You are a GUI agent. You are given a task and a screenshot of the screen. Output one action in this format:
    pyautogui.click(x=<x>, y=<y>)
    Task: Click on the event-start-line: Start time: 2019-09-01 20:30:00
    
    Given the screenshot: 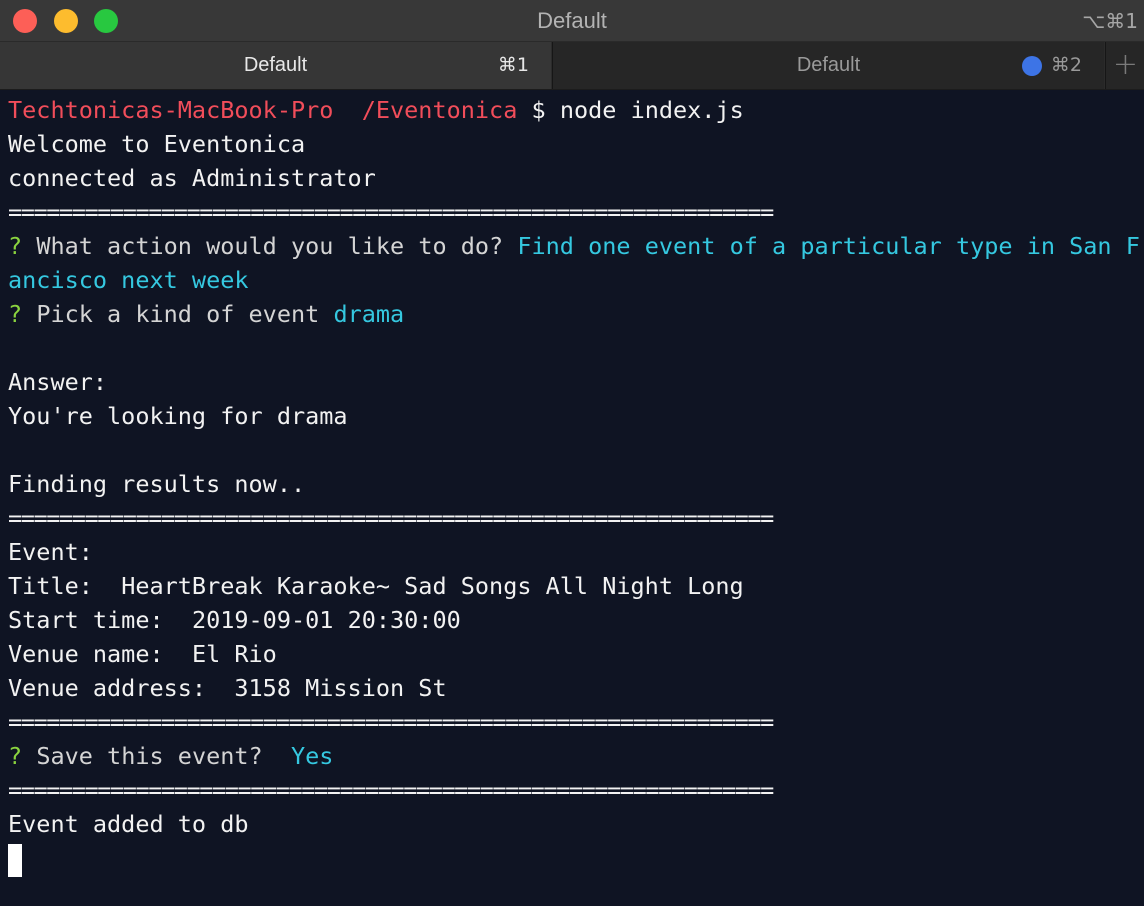 What is the action you would take?
    pyautogui.click(x=576, y=620)
    